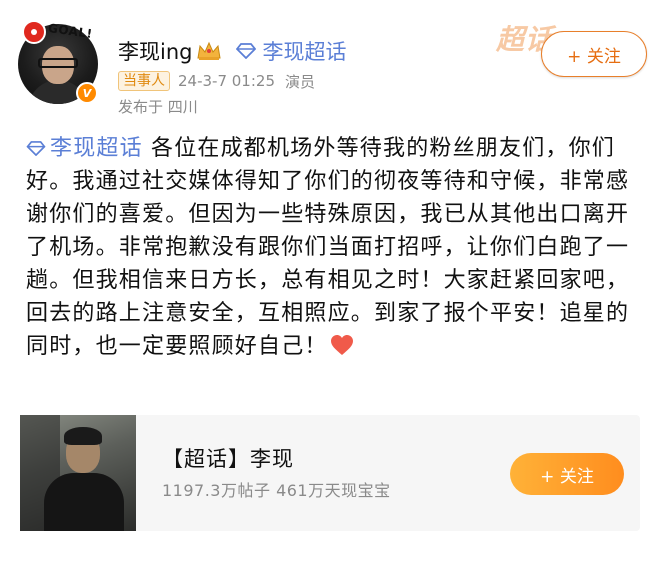 The height and width of the screenshot is (585, 660). Describe the element at coordinates (70, 31) in the screenshot. I see `avatar-pendant-text: GOAL!` at that location.